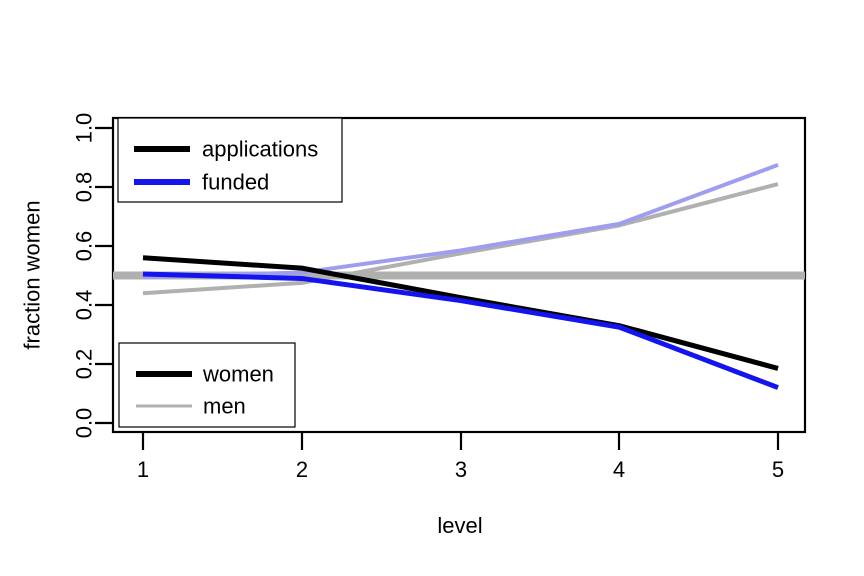 The width and height of the screenshot is (864, 576). What do you see at coordinates (238, 374) in the screenshot?
I see `group-legend-label-women: women` at bounding box center [238, 374].